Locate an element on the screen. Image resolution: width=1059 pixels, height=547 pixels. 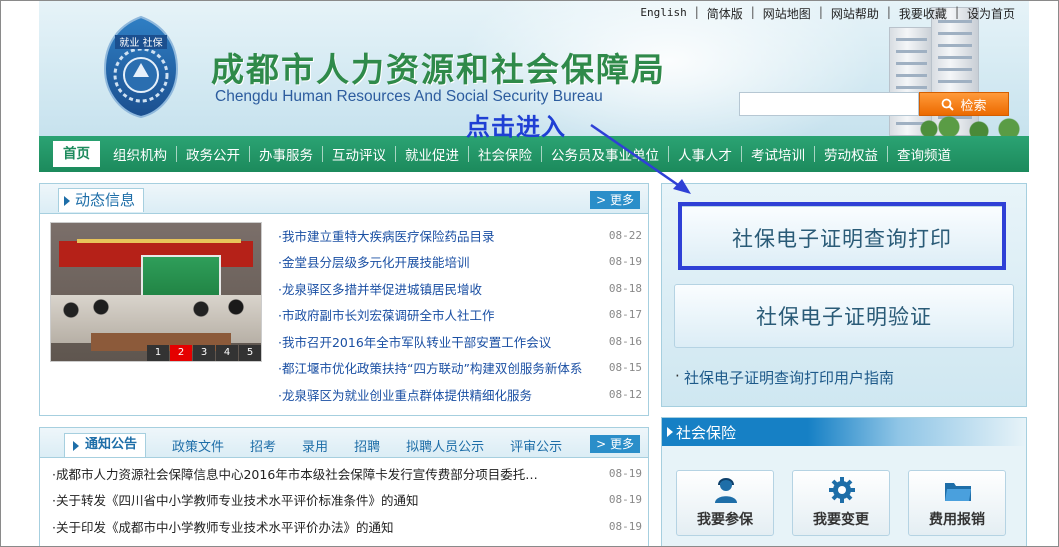
bureau-logo: 就业 社保 is located at coordinates (141, 67).